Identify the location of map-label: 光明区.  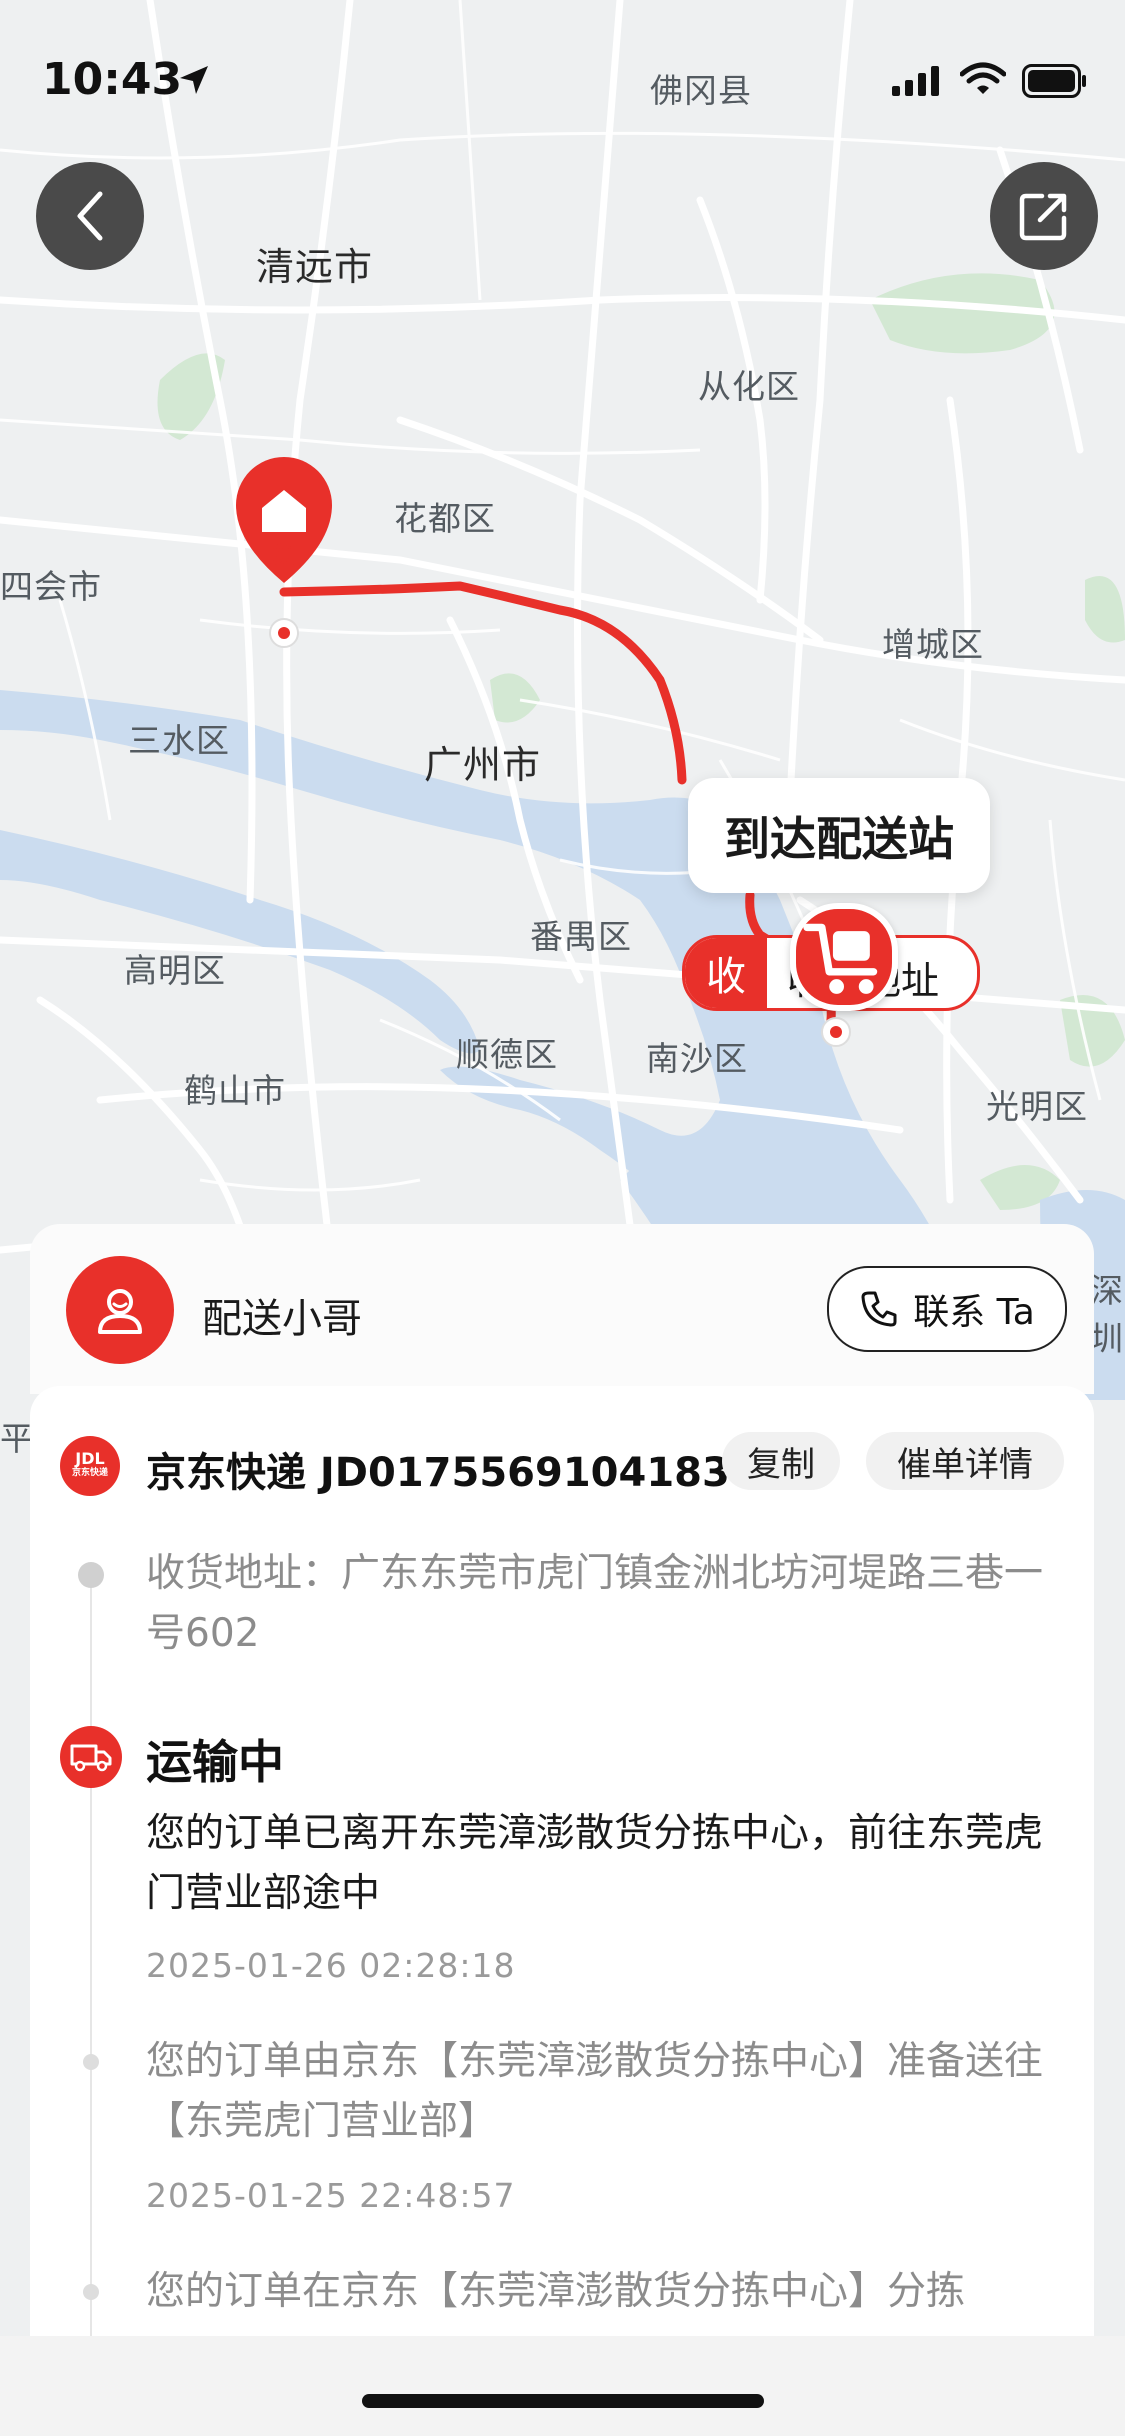
(1037, 1106).